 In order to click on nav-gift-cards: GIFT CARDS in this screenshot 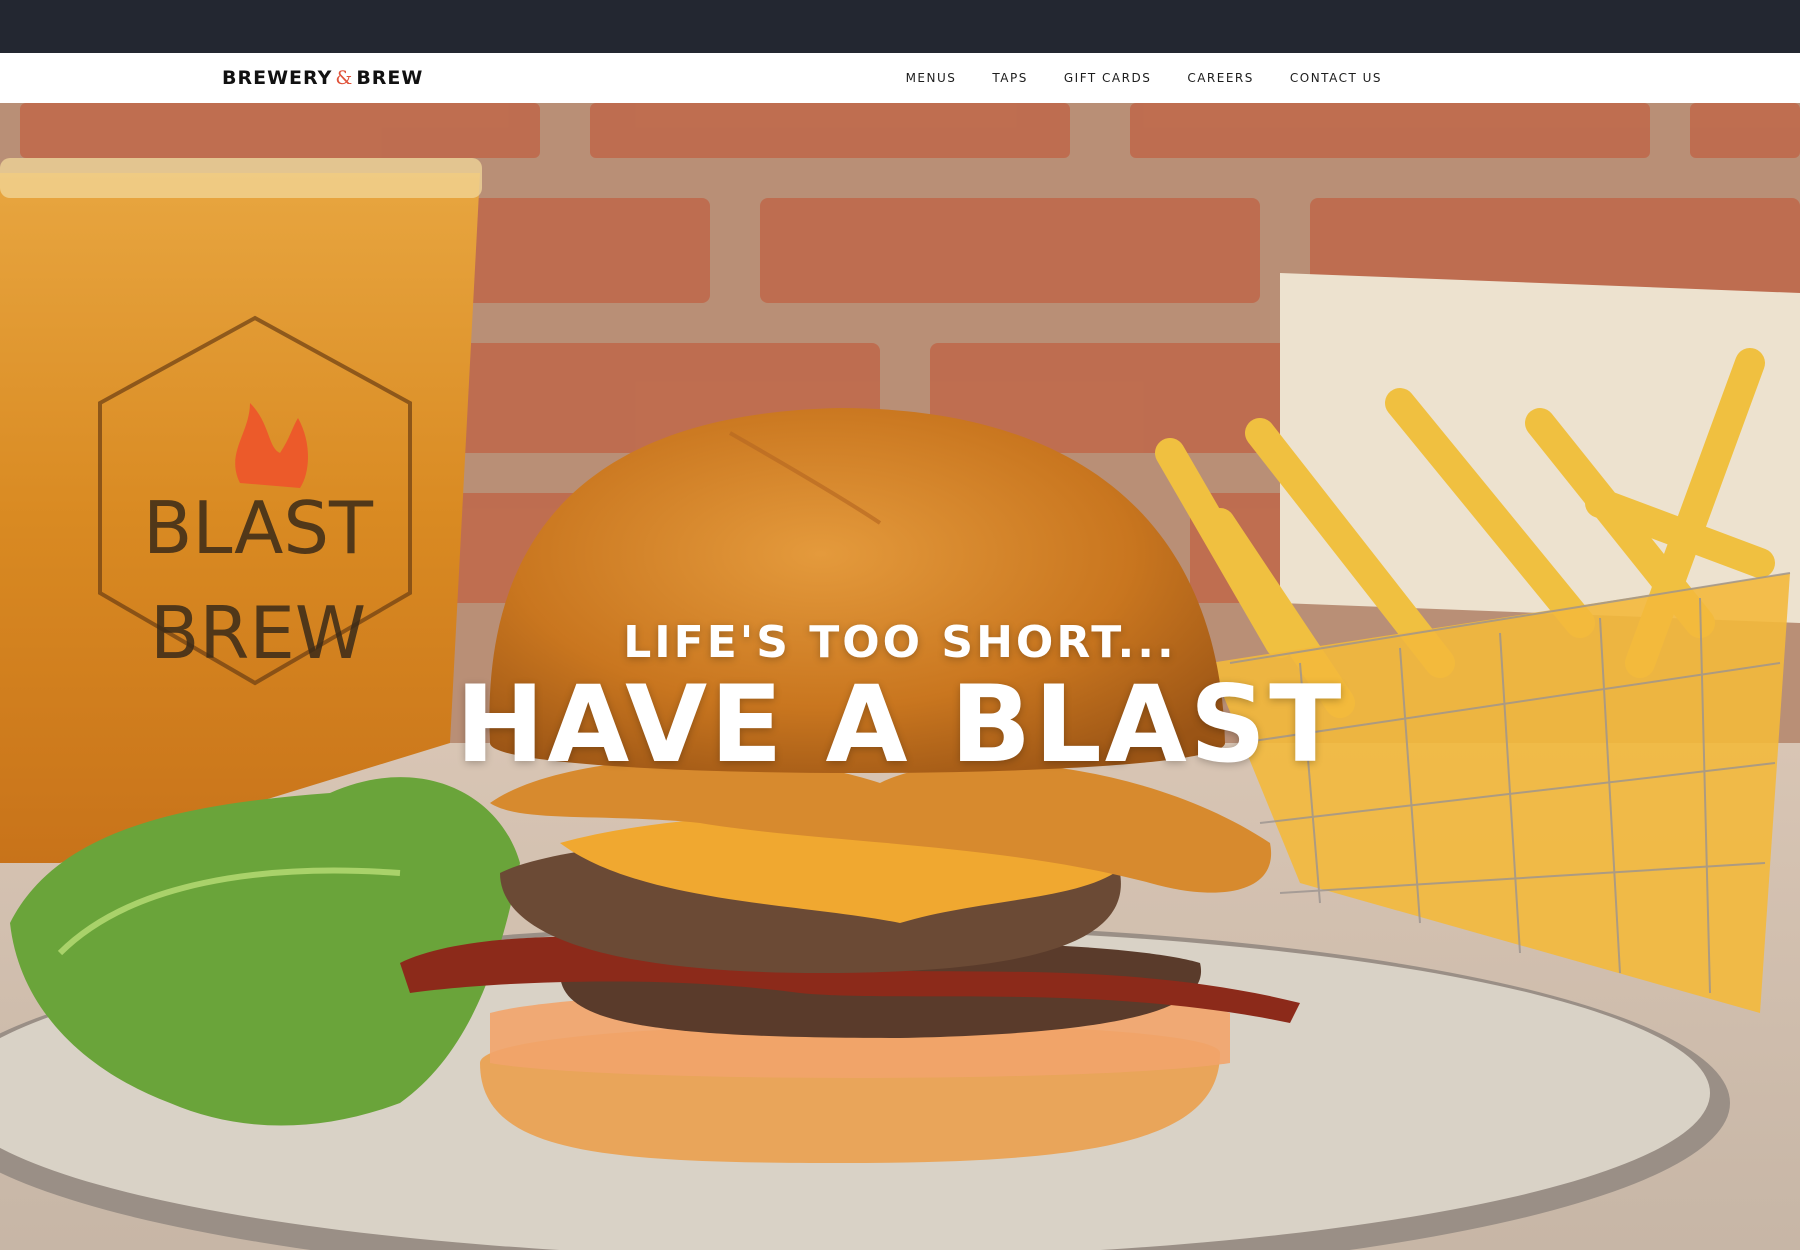, I will do `click(1107, 78)`.